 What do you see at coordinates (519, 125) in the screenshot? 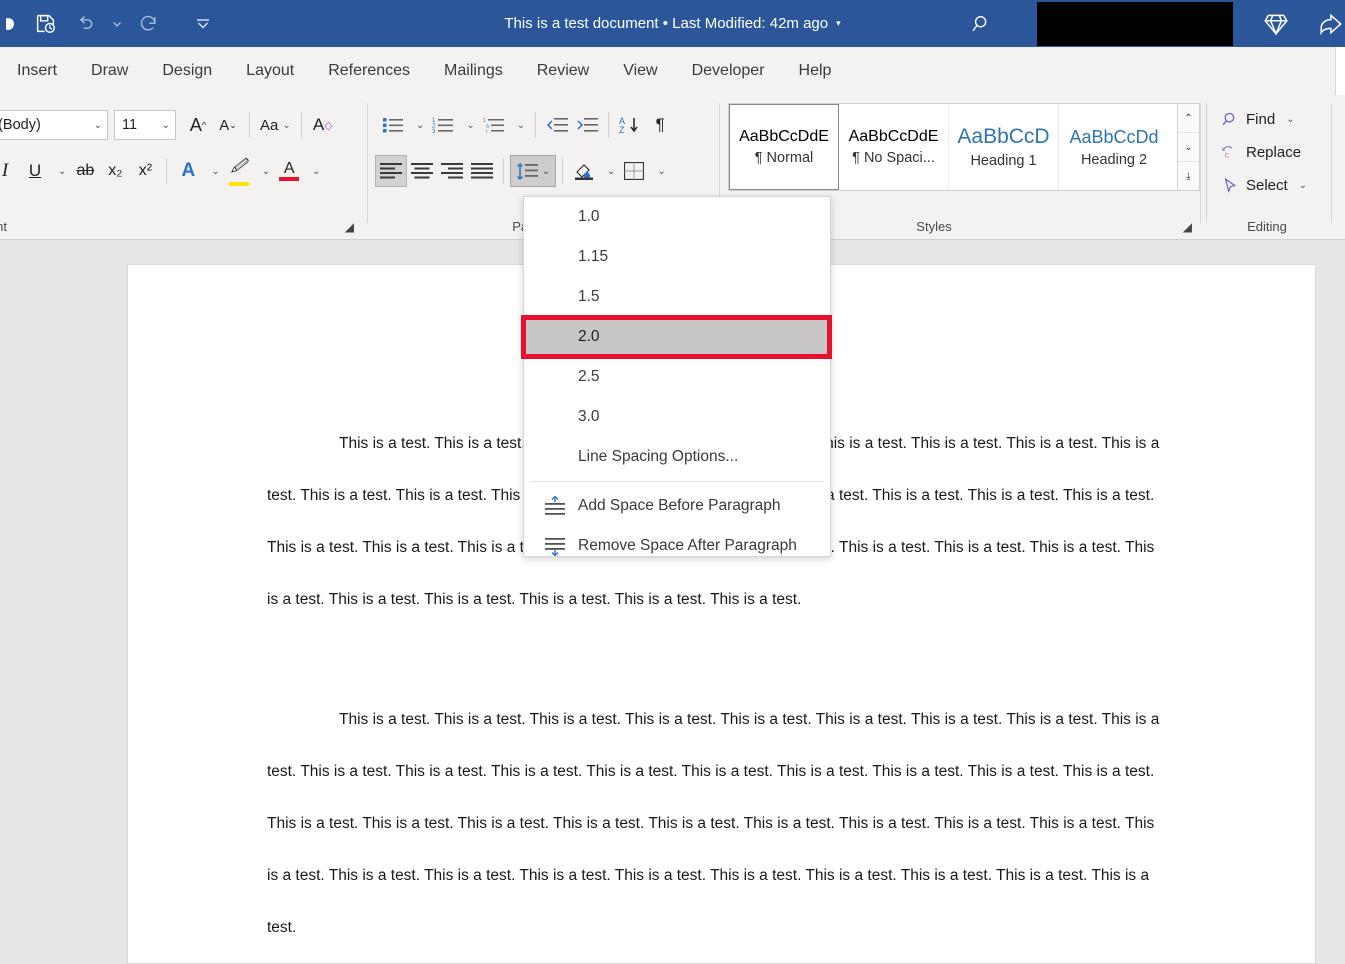
I see `multilevel-dropdown-icon: ⌄` at bounding box center [519, 125].